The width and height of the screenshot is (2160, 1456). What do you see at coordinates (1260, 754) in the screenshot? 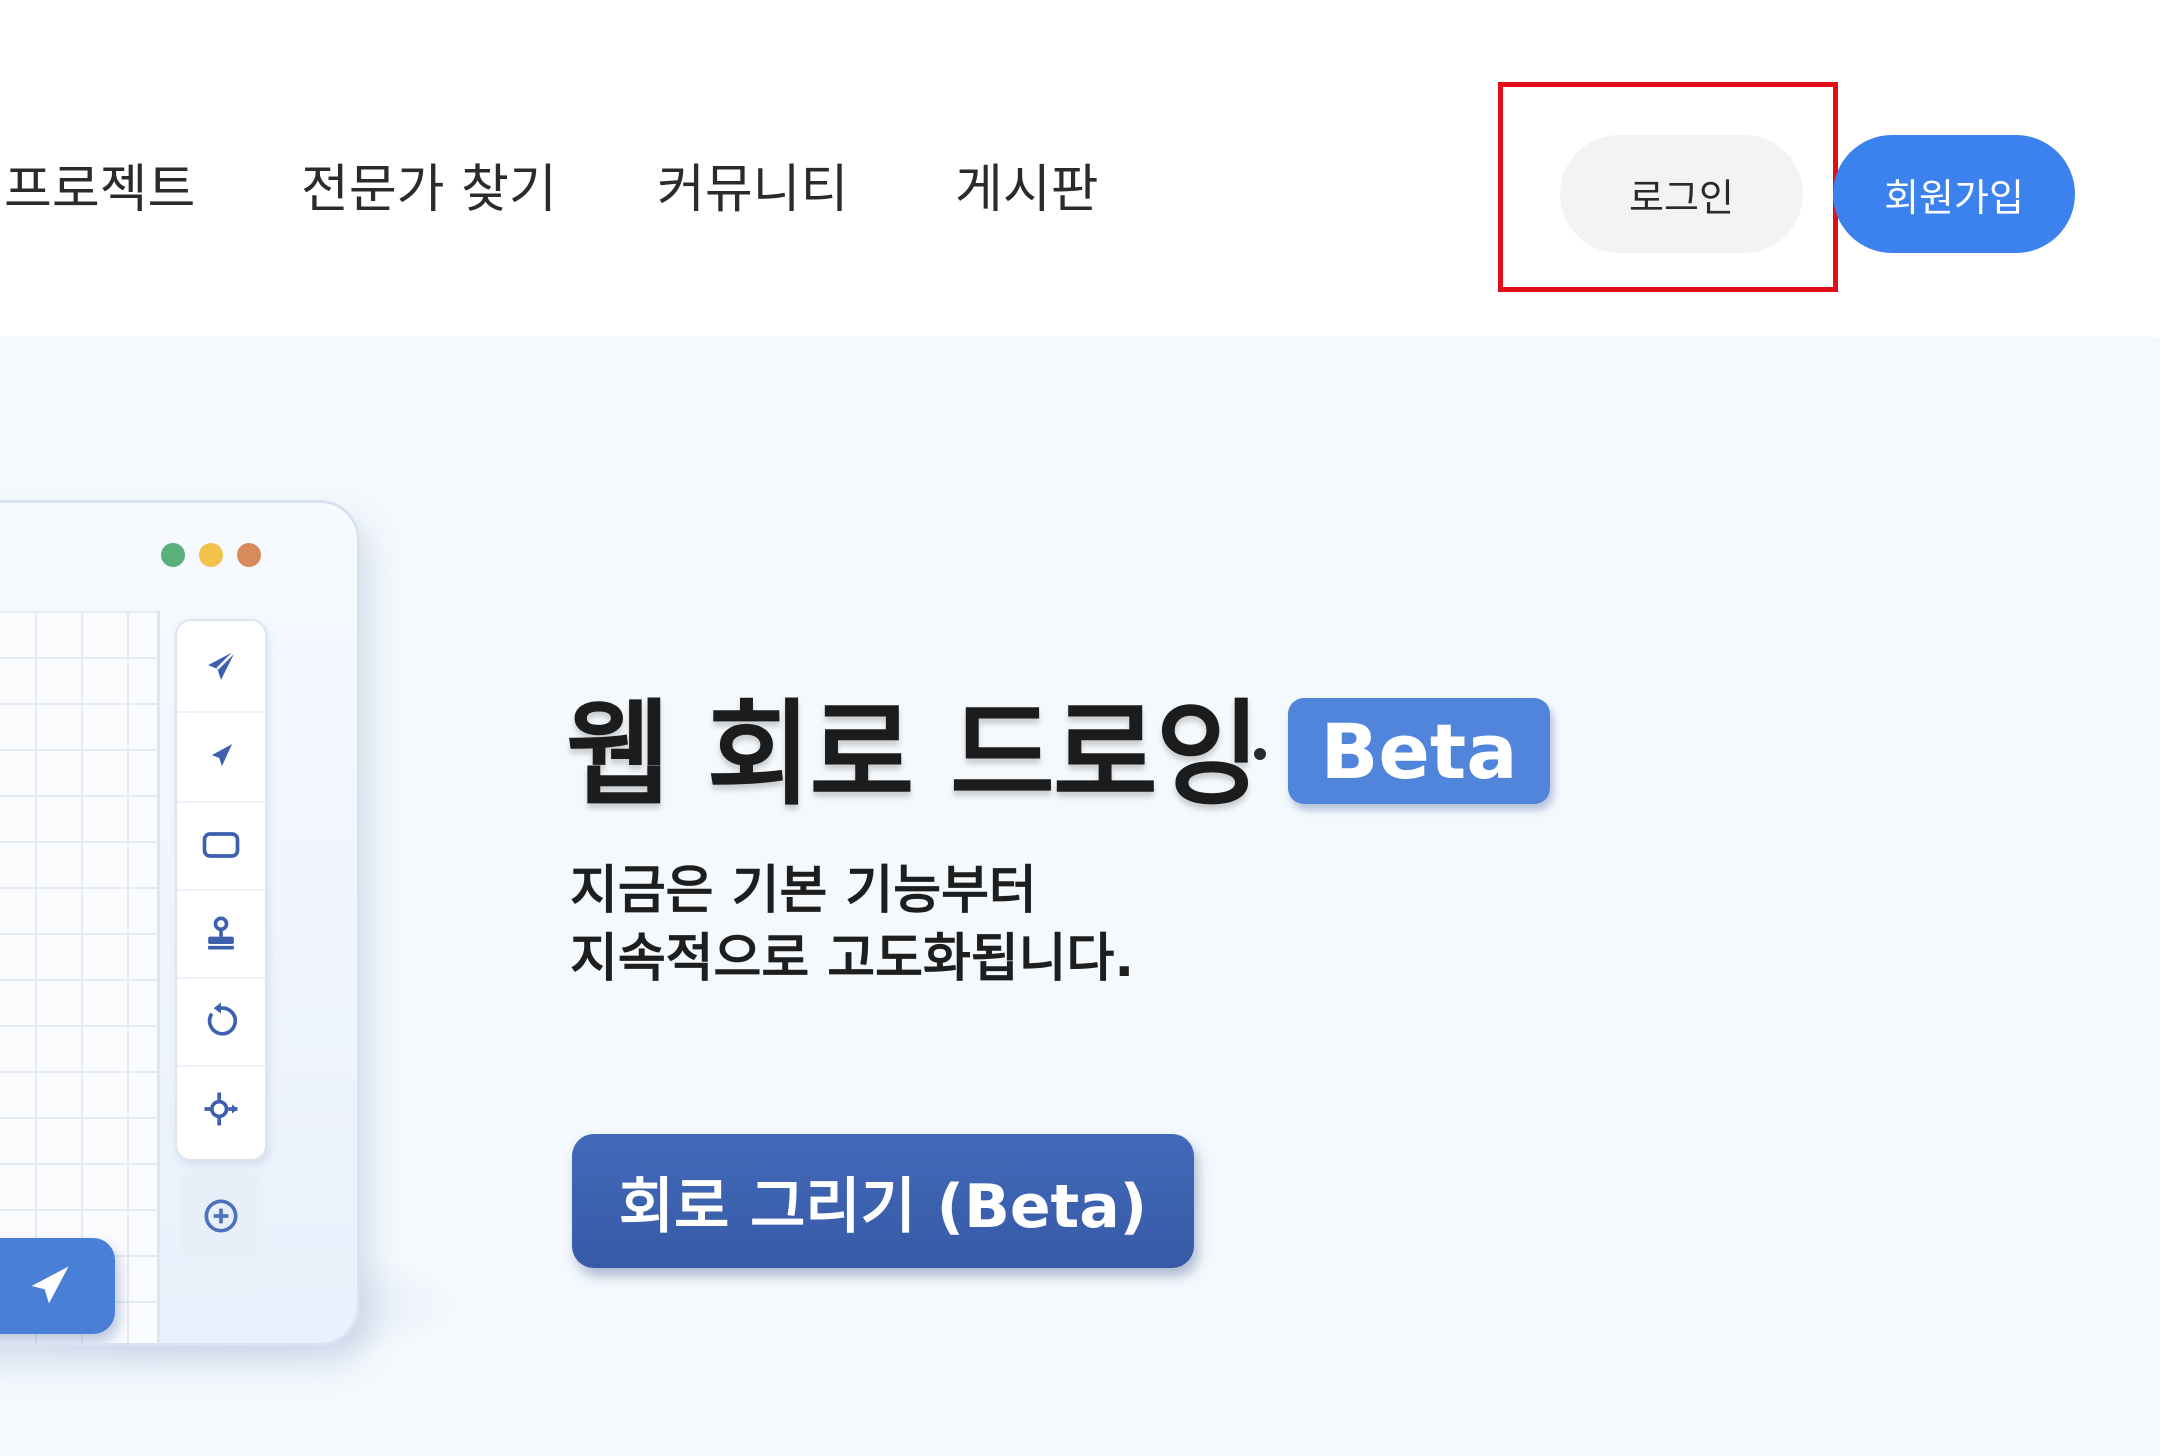
I see `title-separator-dot` at bounding box center [1260, 754].